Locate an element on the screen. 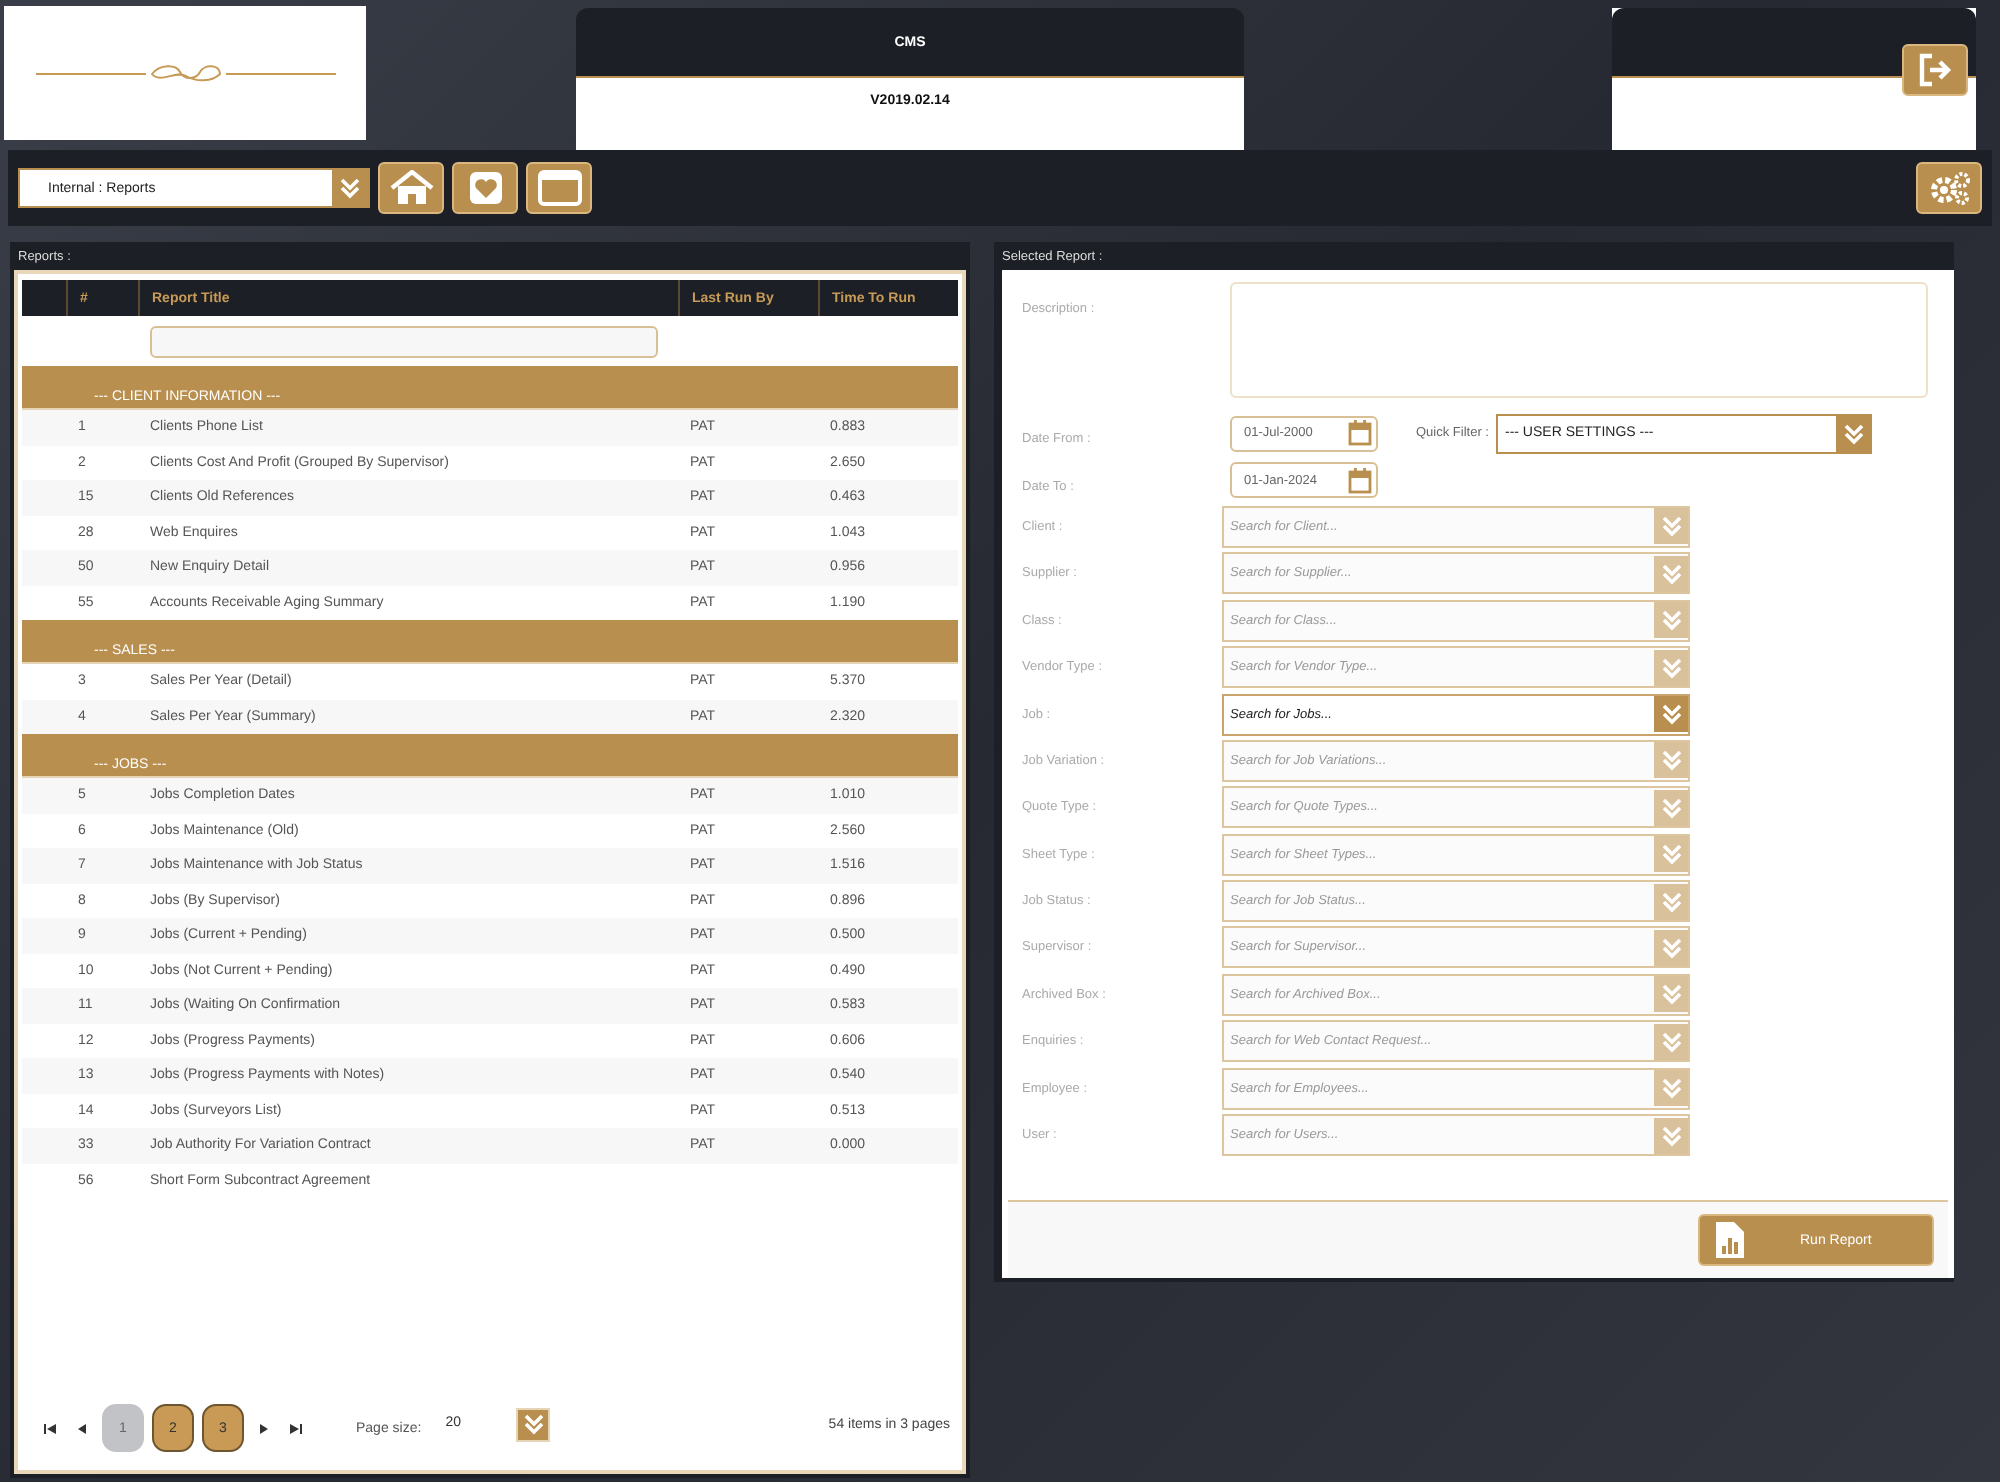  logout-icon is located at coordinates (1935, 70).